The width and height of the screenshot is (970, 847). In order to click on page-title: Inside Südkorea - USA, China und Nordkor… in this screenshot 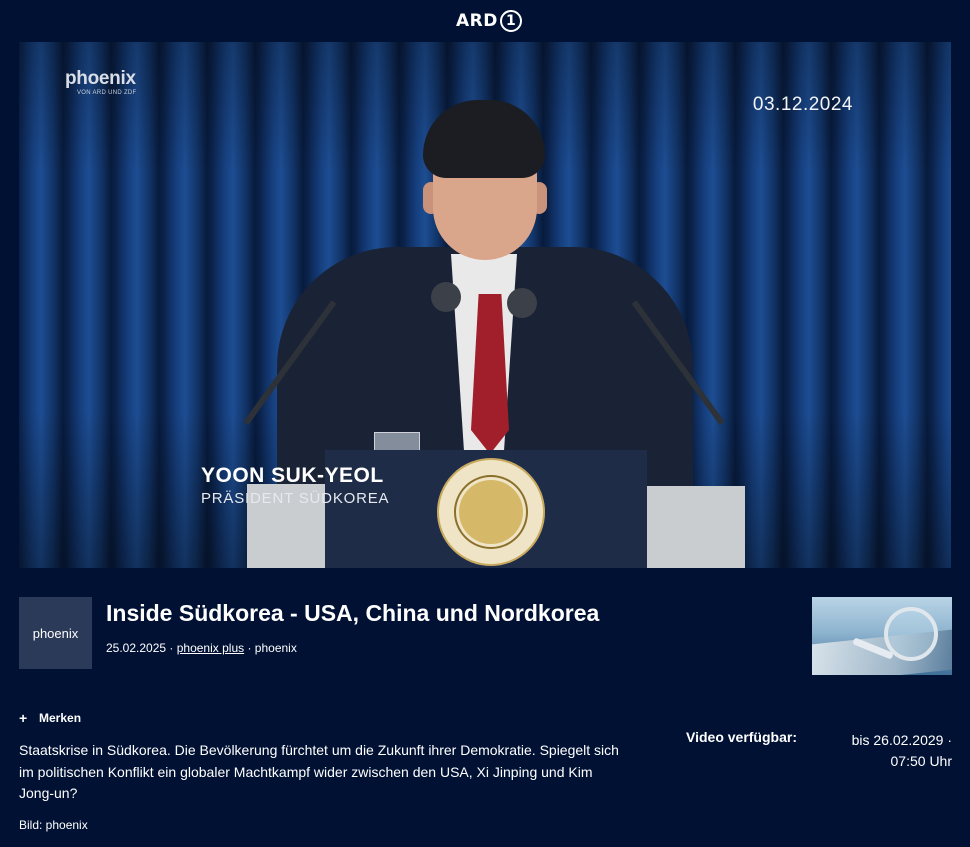, I will do `click(353, 613)`.